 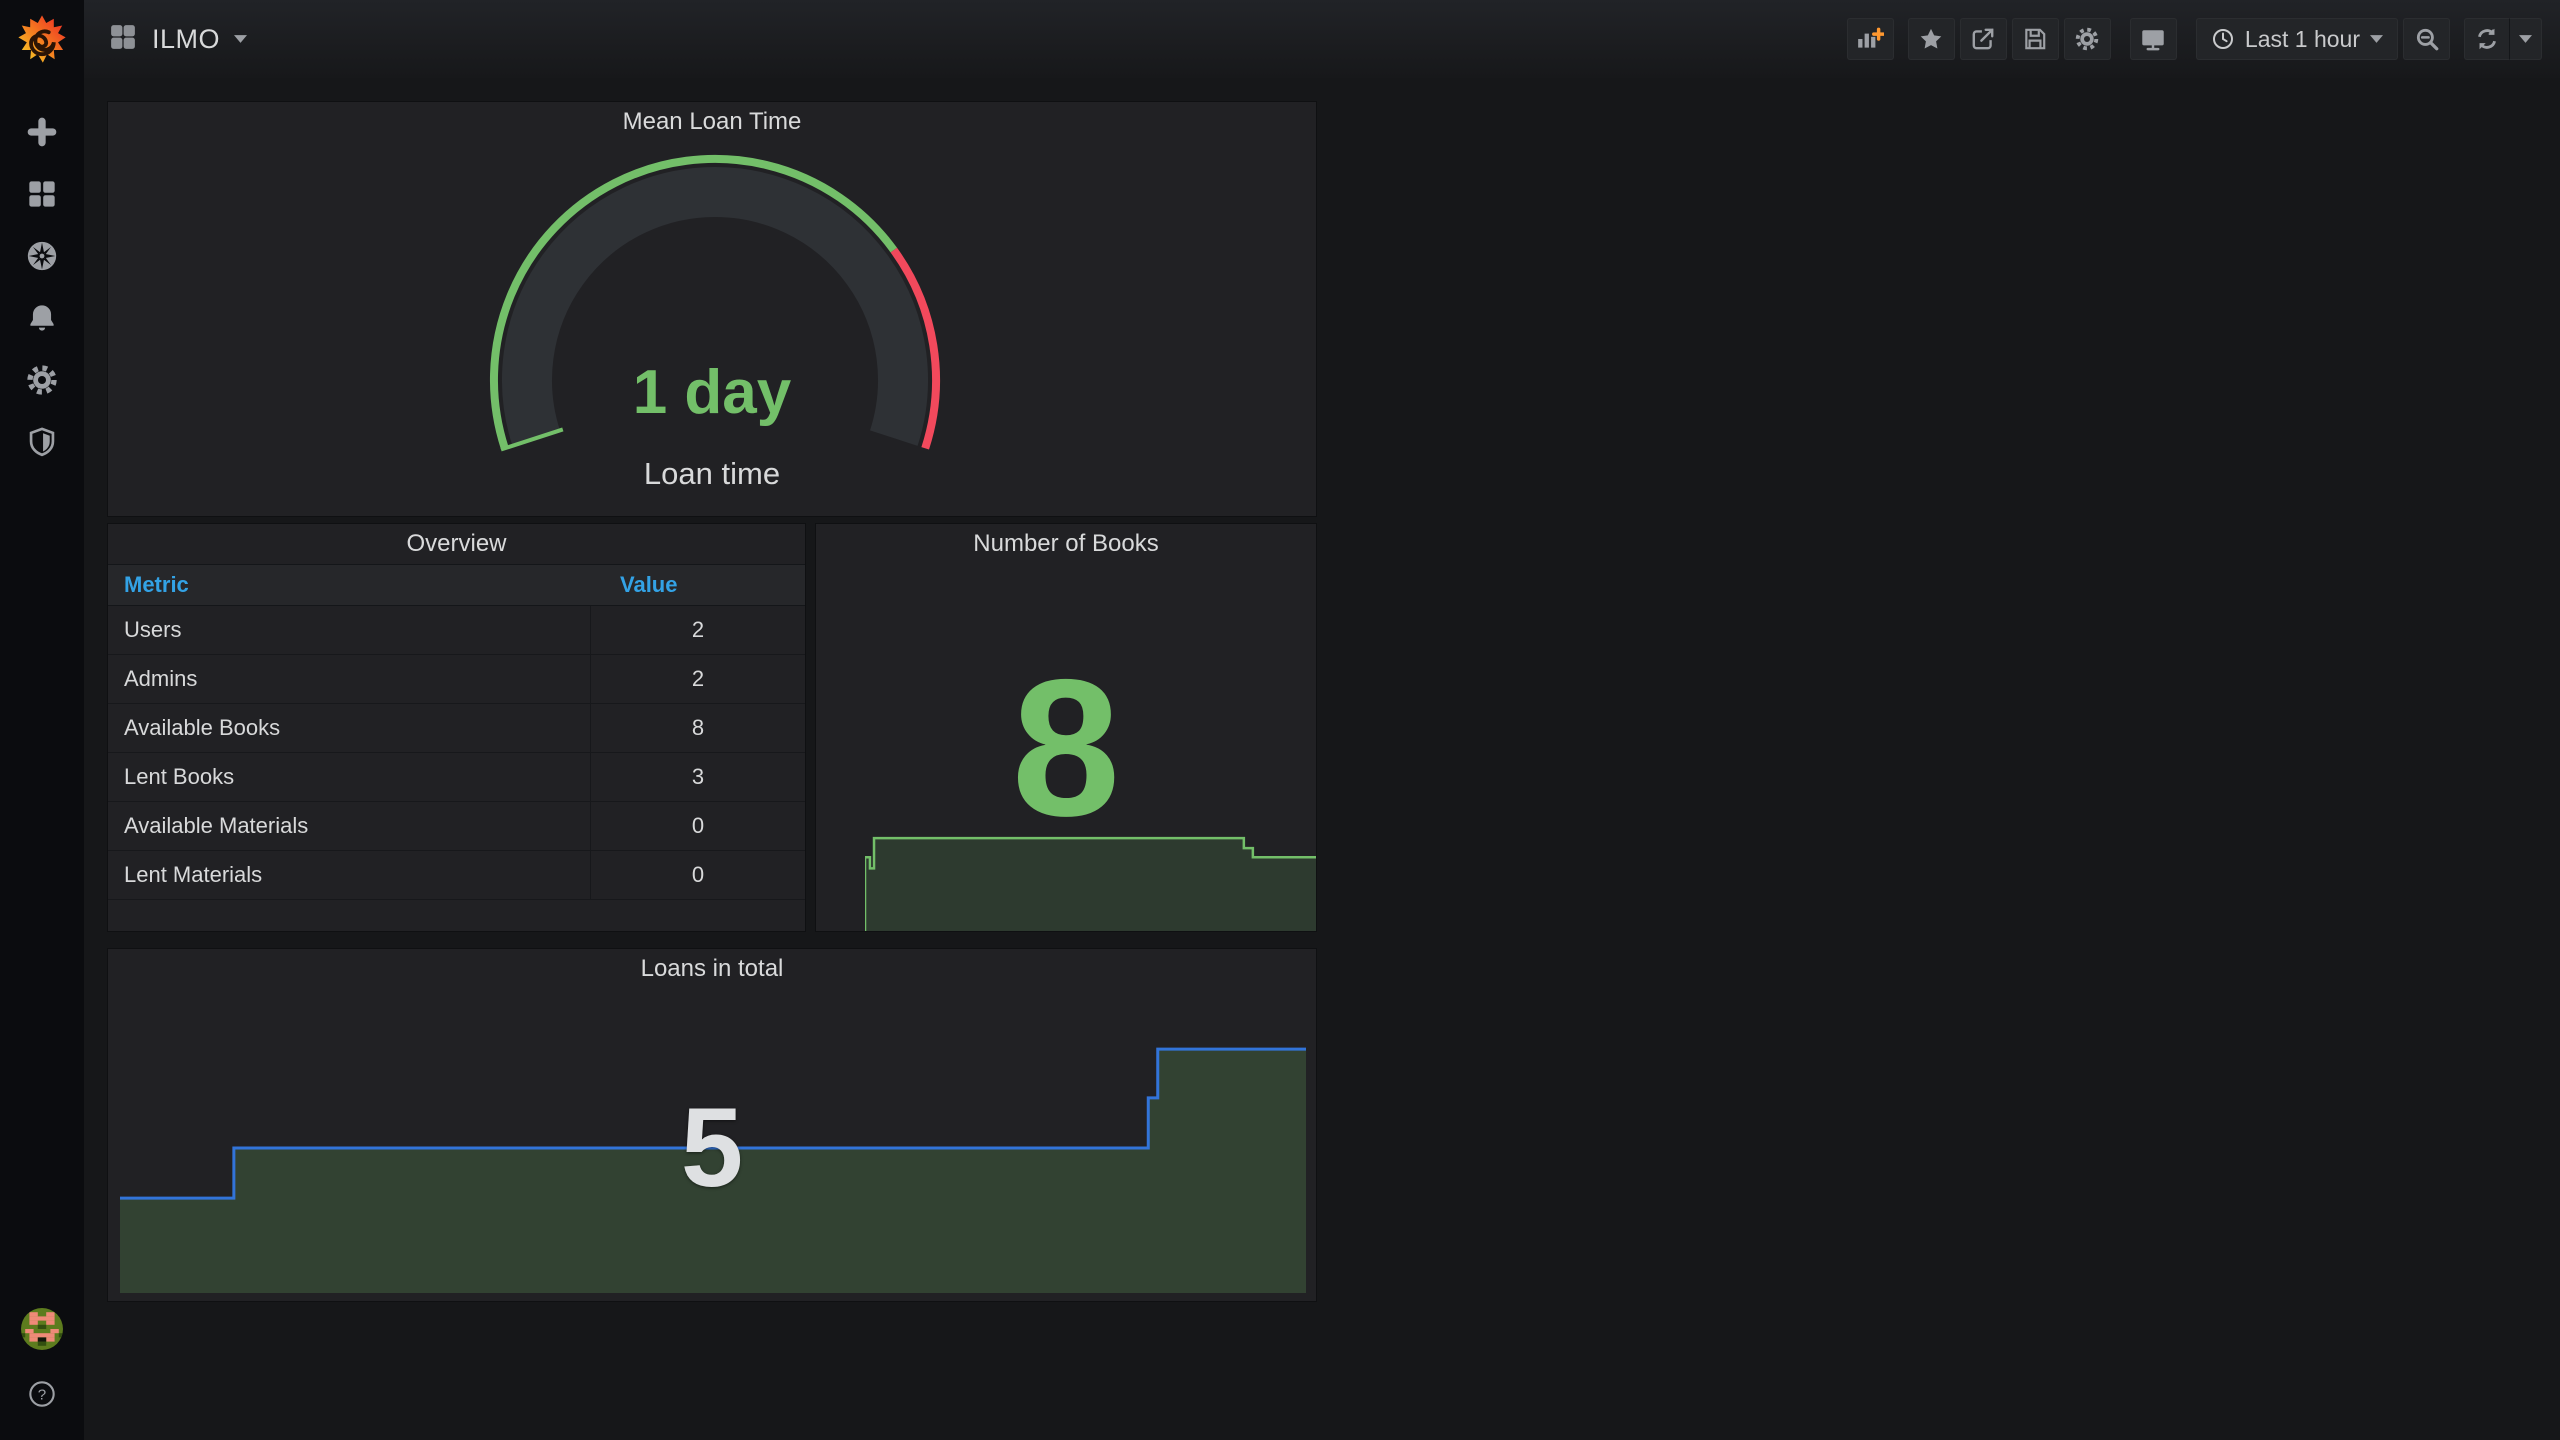 What do you see at coordinates (202, 727) in the screenshot?
I see `metric-cell: Available Books` at bounding box center [202, 727].